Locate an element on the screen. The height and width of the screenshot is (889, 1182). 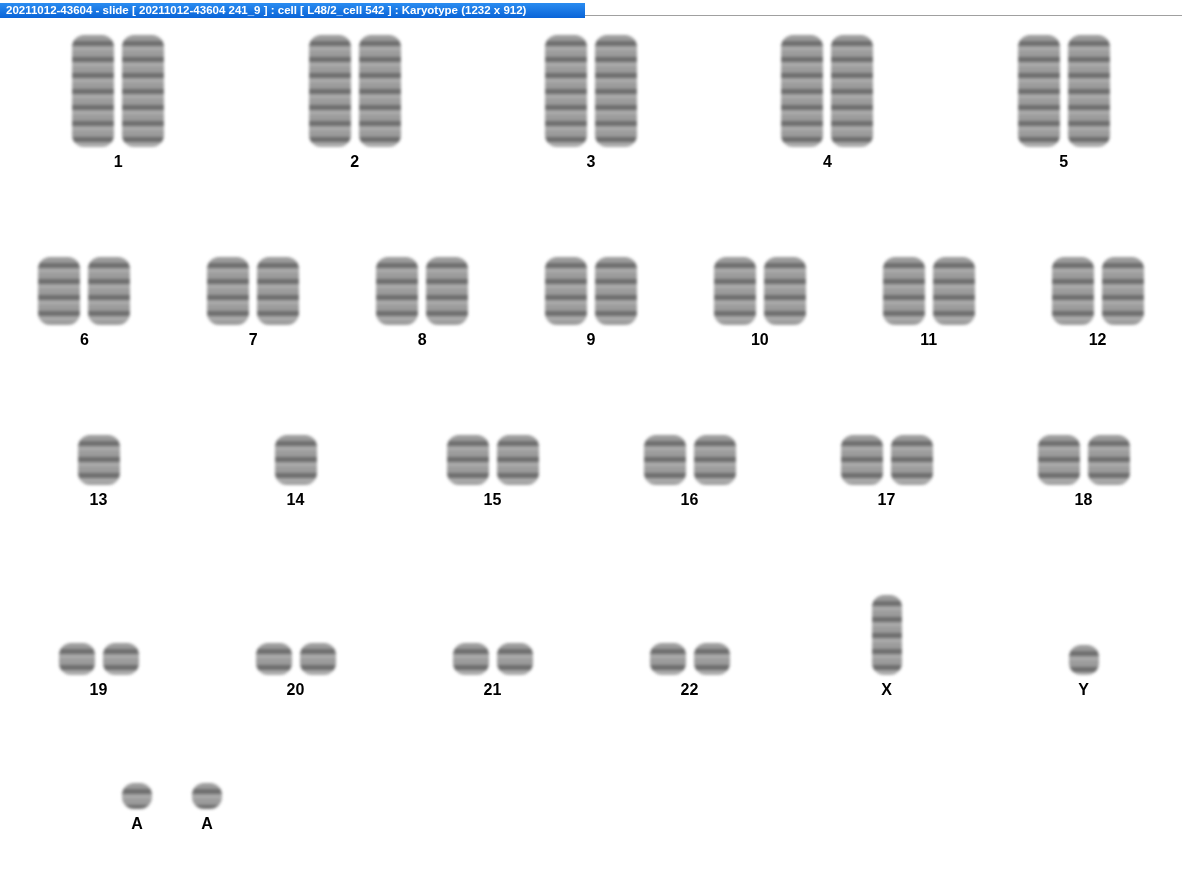
chromosome-label: 15 is located at coordinates (492, 500).